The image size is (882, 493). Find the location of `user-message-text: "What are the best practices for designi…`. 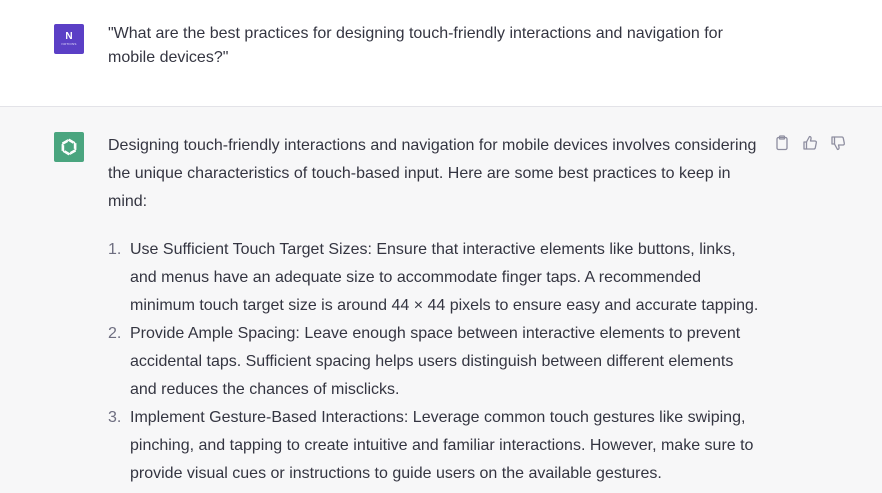

user-message-text: "What are the best practices for designi… is located at coordinates (415, 45).